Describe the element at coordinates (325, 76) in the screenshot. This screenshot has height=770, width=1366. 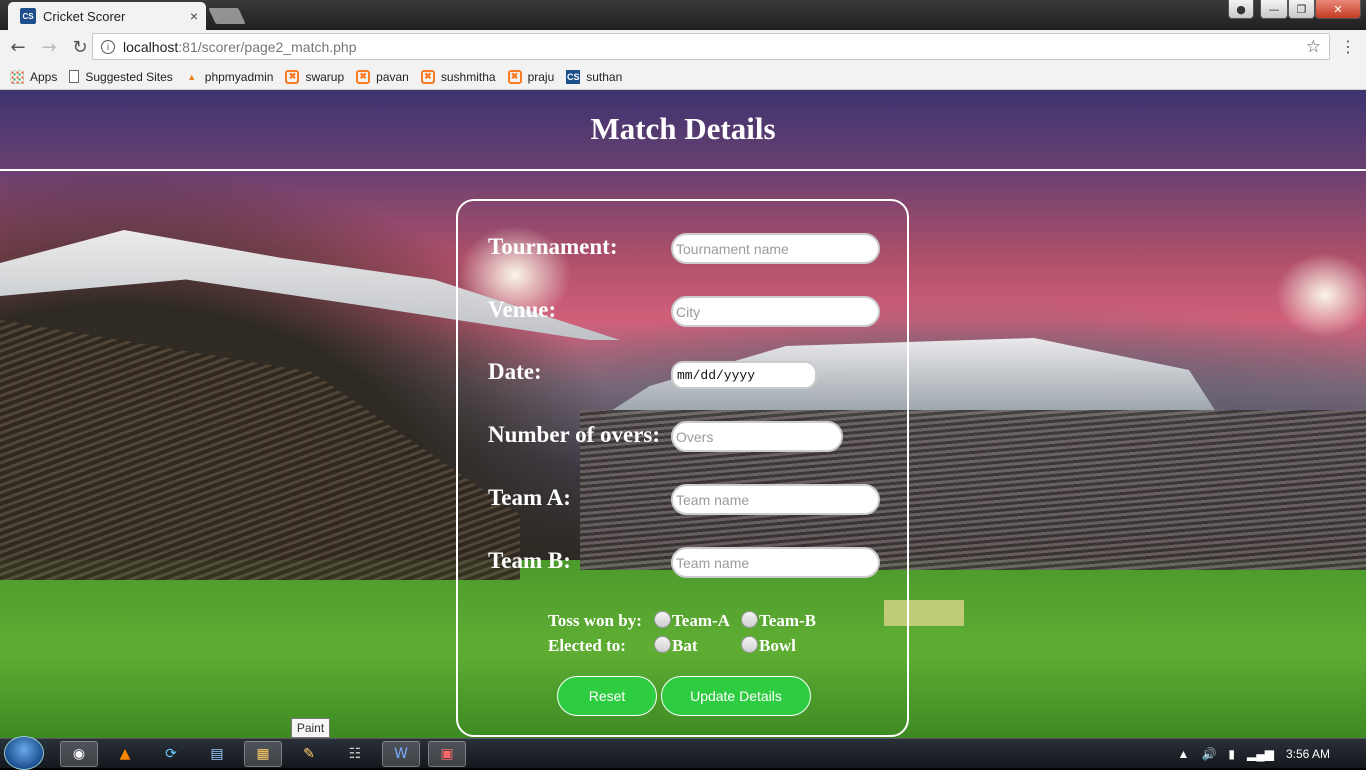
I see `bookmark-label: swarup` at that location.